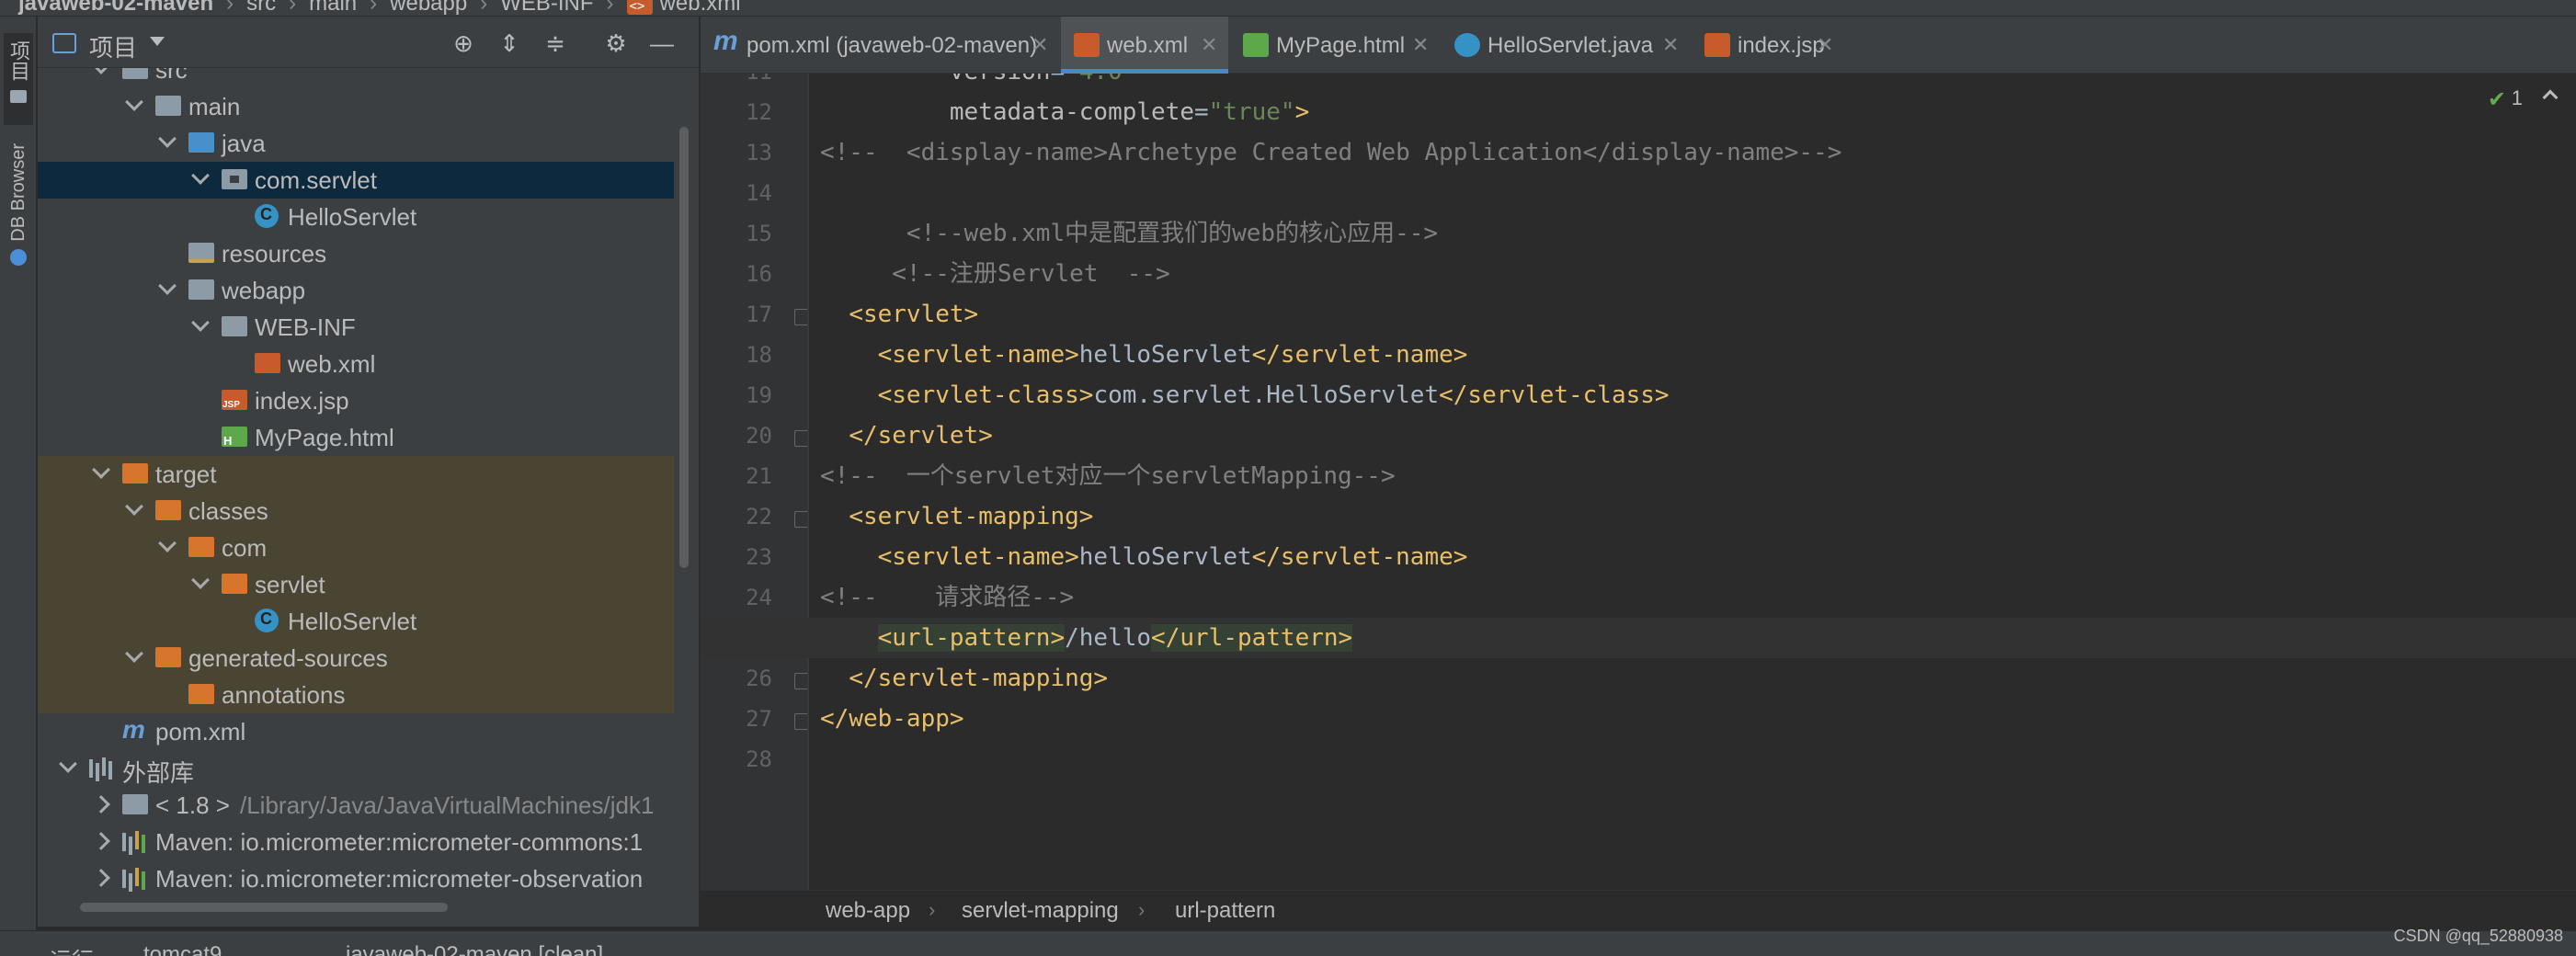  Describe the element at coordinates (115, 8) in the screenshot. I see `breadcrumb-project: javaweb-02-maven` at that location.